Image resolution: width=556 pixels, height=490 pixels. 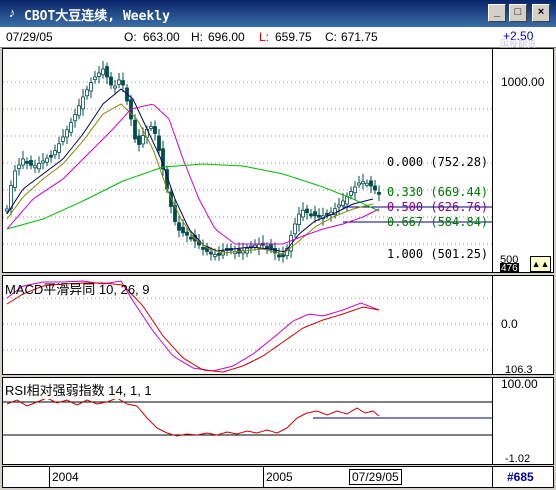 I want to click on fib-level-4: 1.000 (501.25), so click(x=438, y=254).